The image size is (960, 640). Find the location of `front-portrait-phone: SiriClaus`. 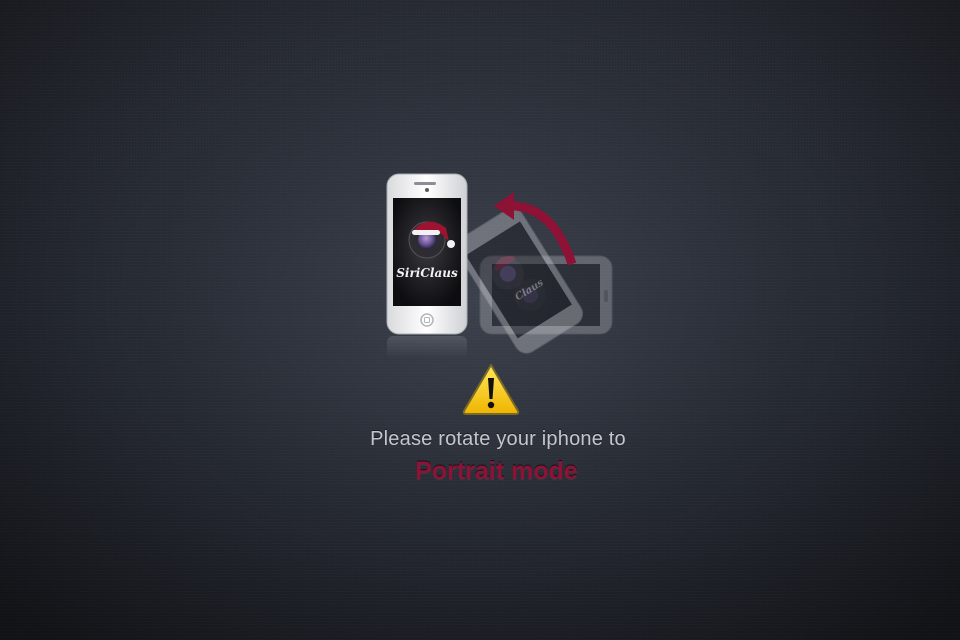

front-portrait-phone: SiriClaus is located at coordinates (427, 254).